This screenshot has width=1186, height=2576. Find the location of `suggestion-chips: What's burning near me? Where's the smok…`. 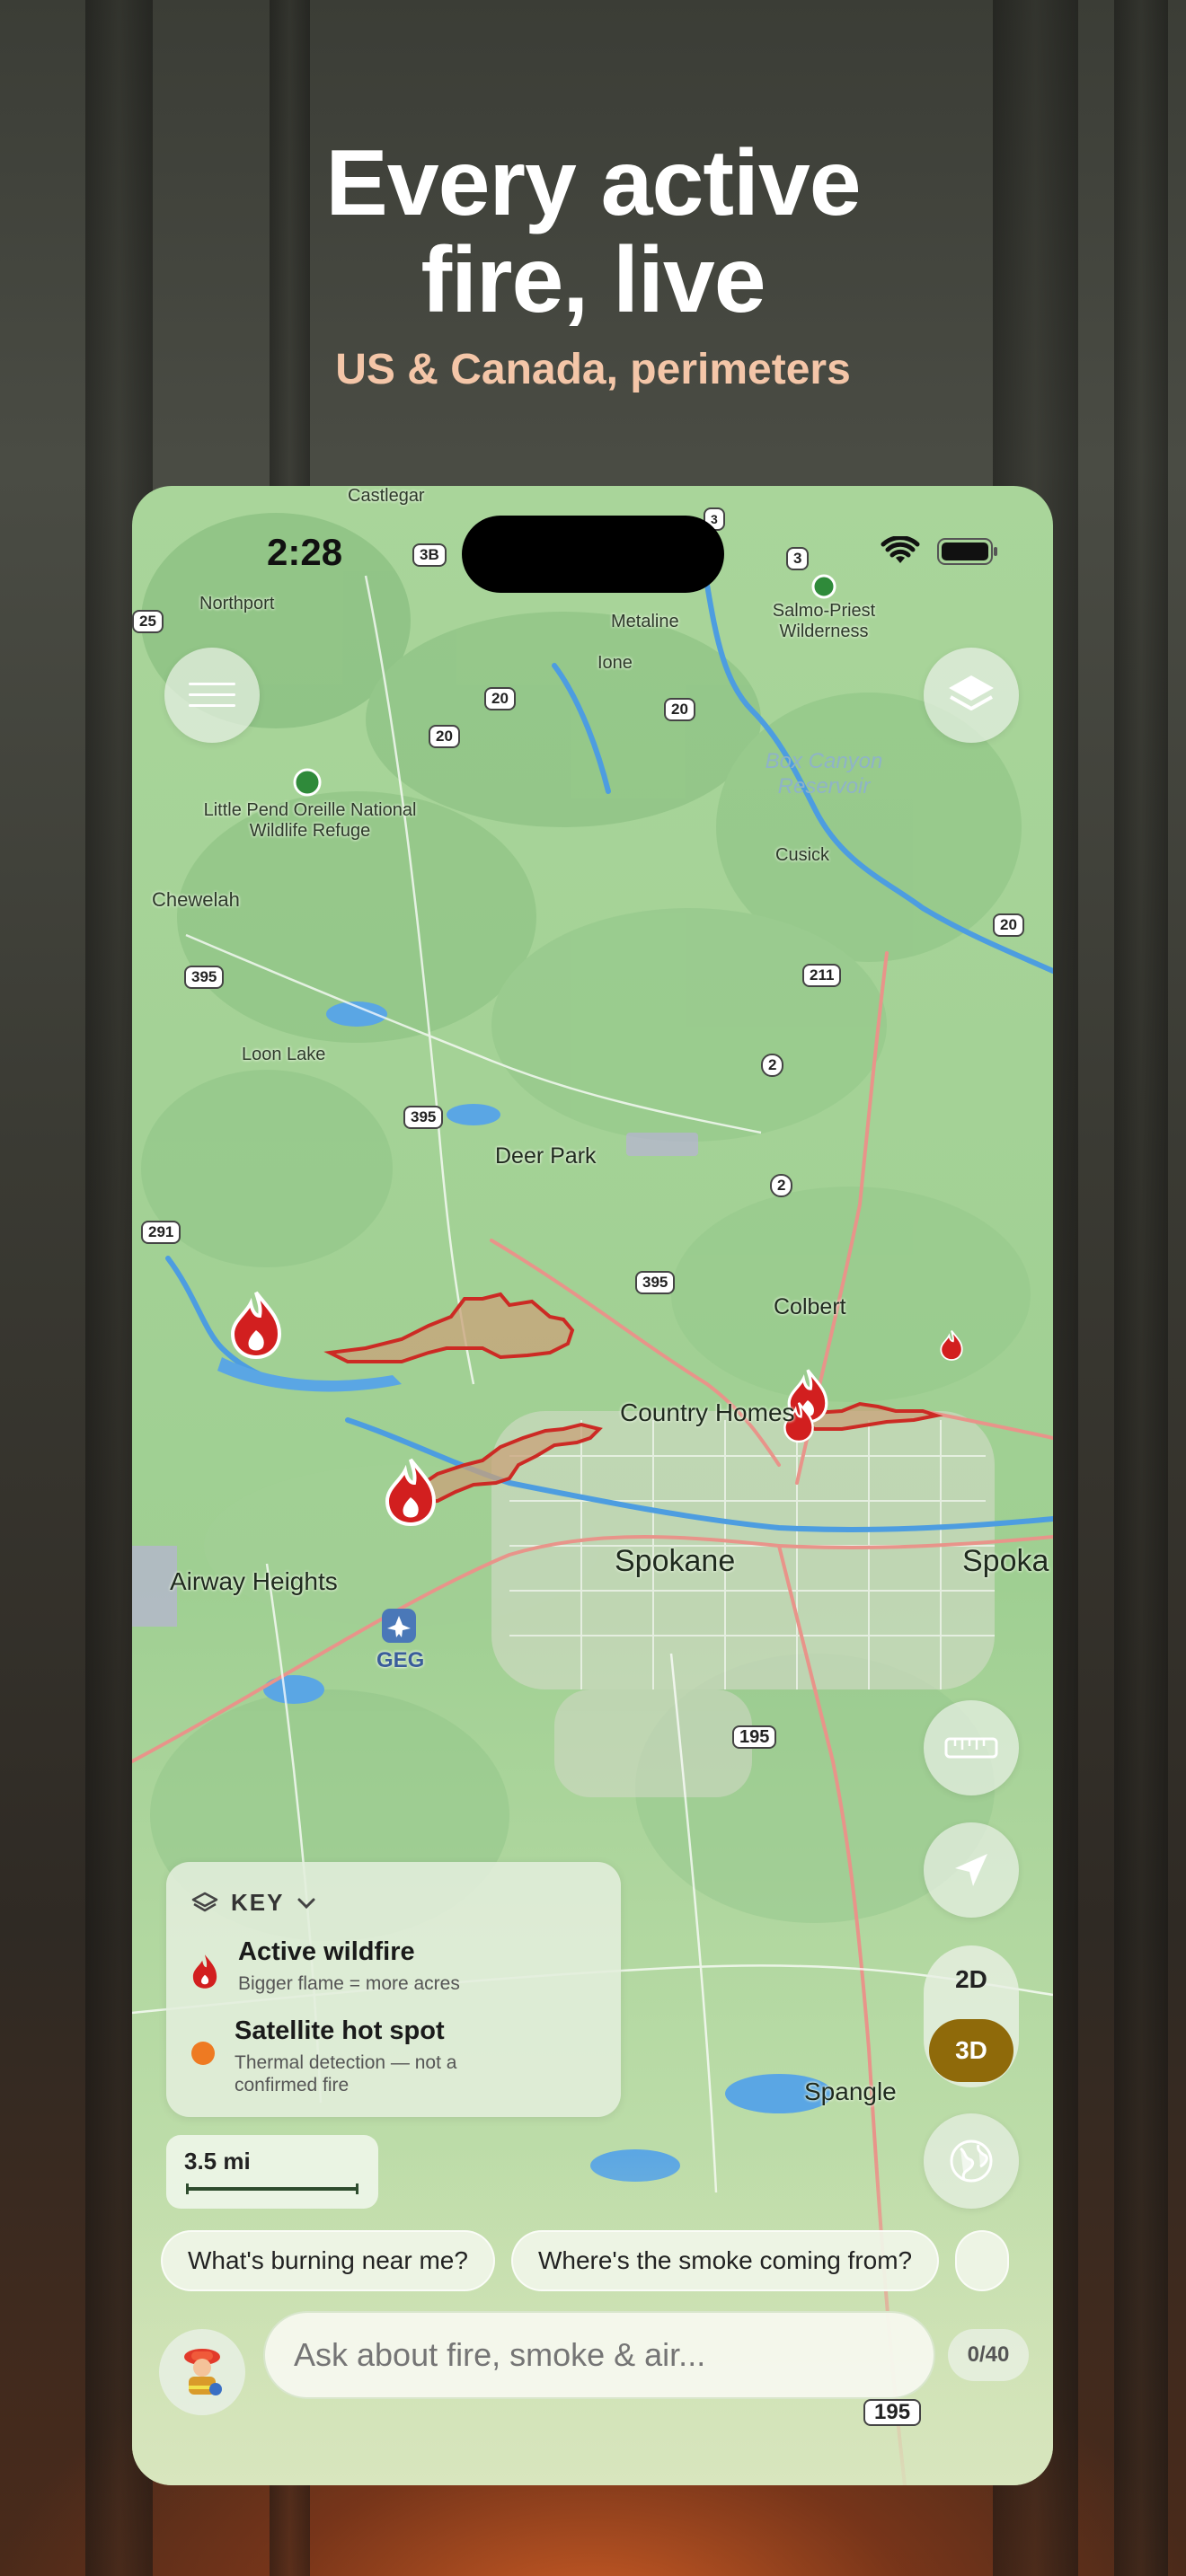

suggestion-chips: What's burning near me? Where's the smok… is located at coordinates (585, 2260).